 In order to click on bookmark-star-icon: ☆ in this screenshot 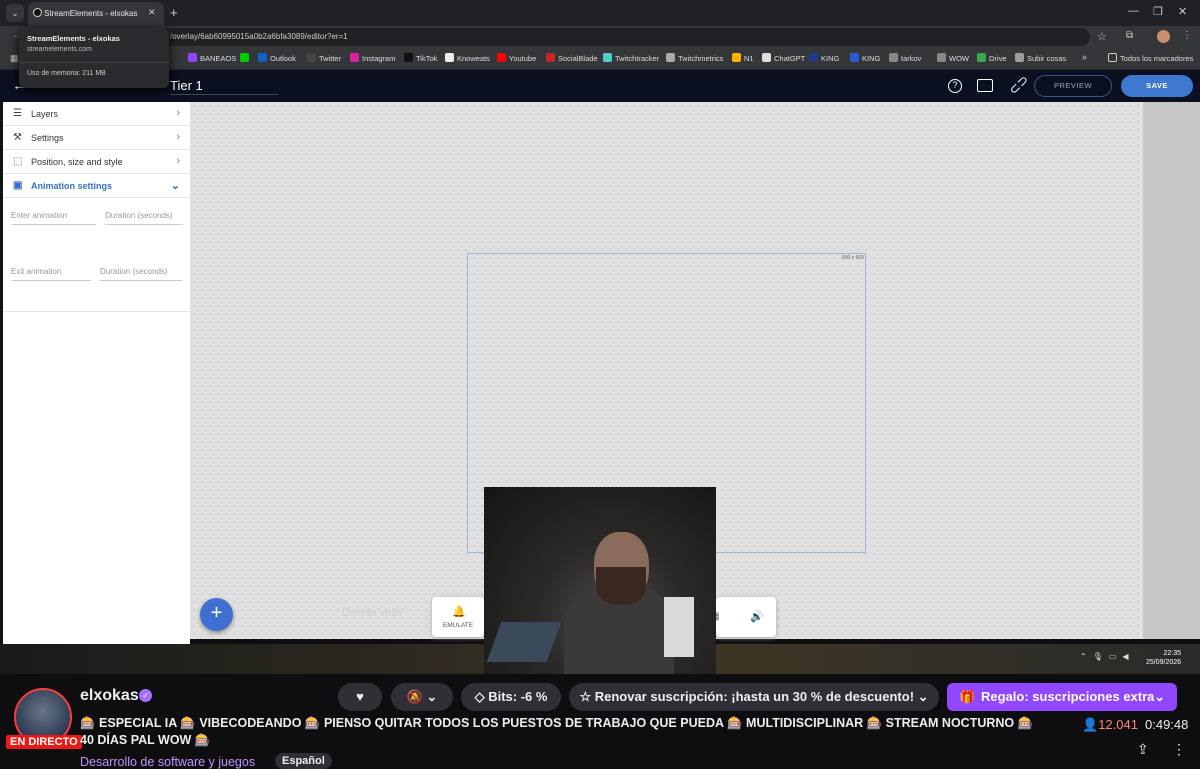, I will do `click(1102, 36)`.